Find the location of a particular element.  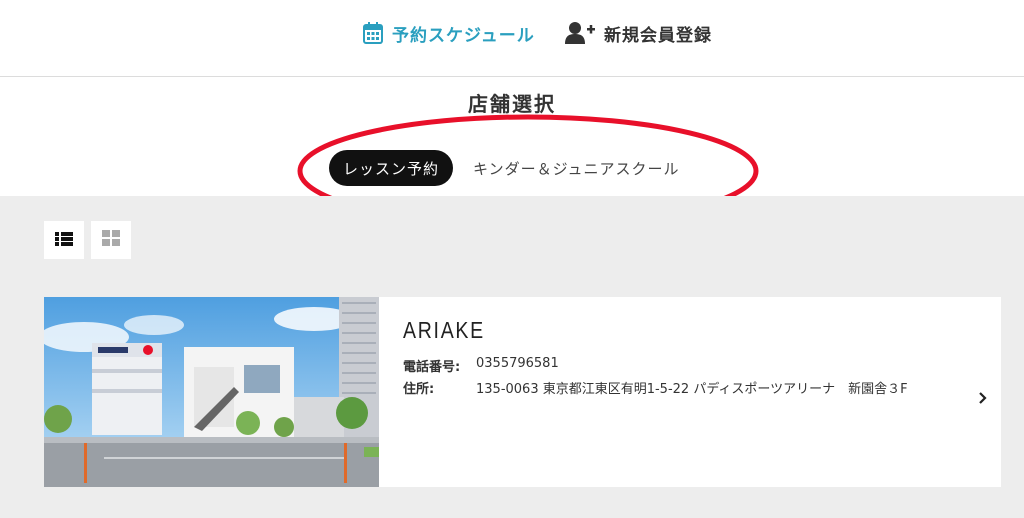

register-link: 新規会員登録 is located at coordinates (638, 33).